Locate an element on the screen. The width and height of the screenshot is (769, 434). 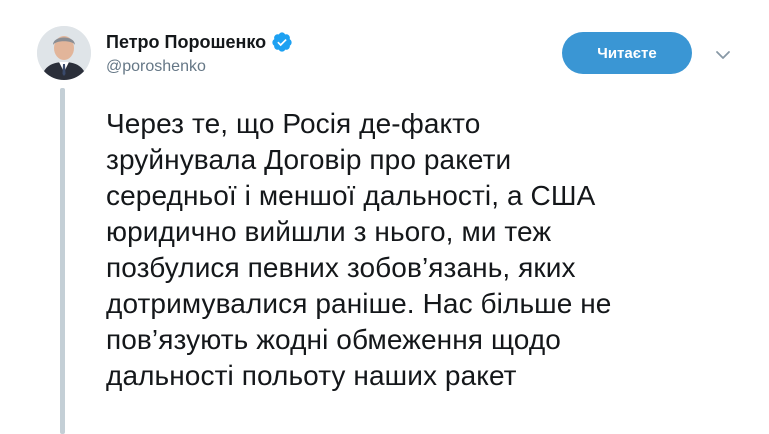
avatar is located at coordinates (64, 53).